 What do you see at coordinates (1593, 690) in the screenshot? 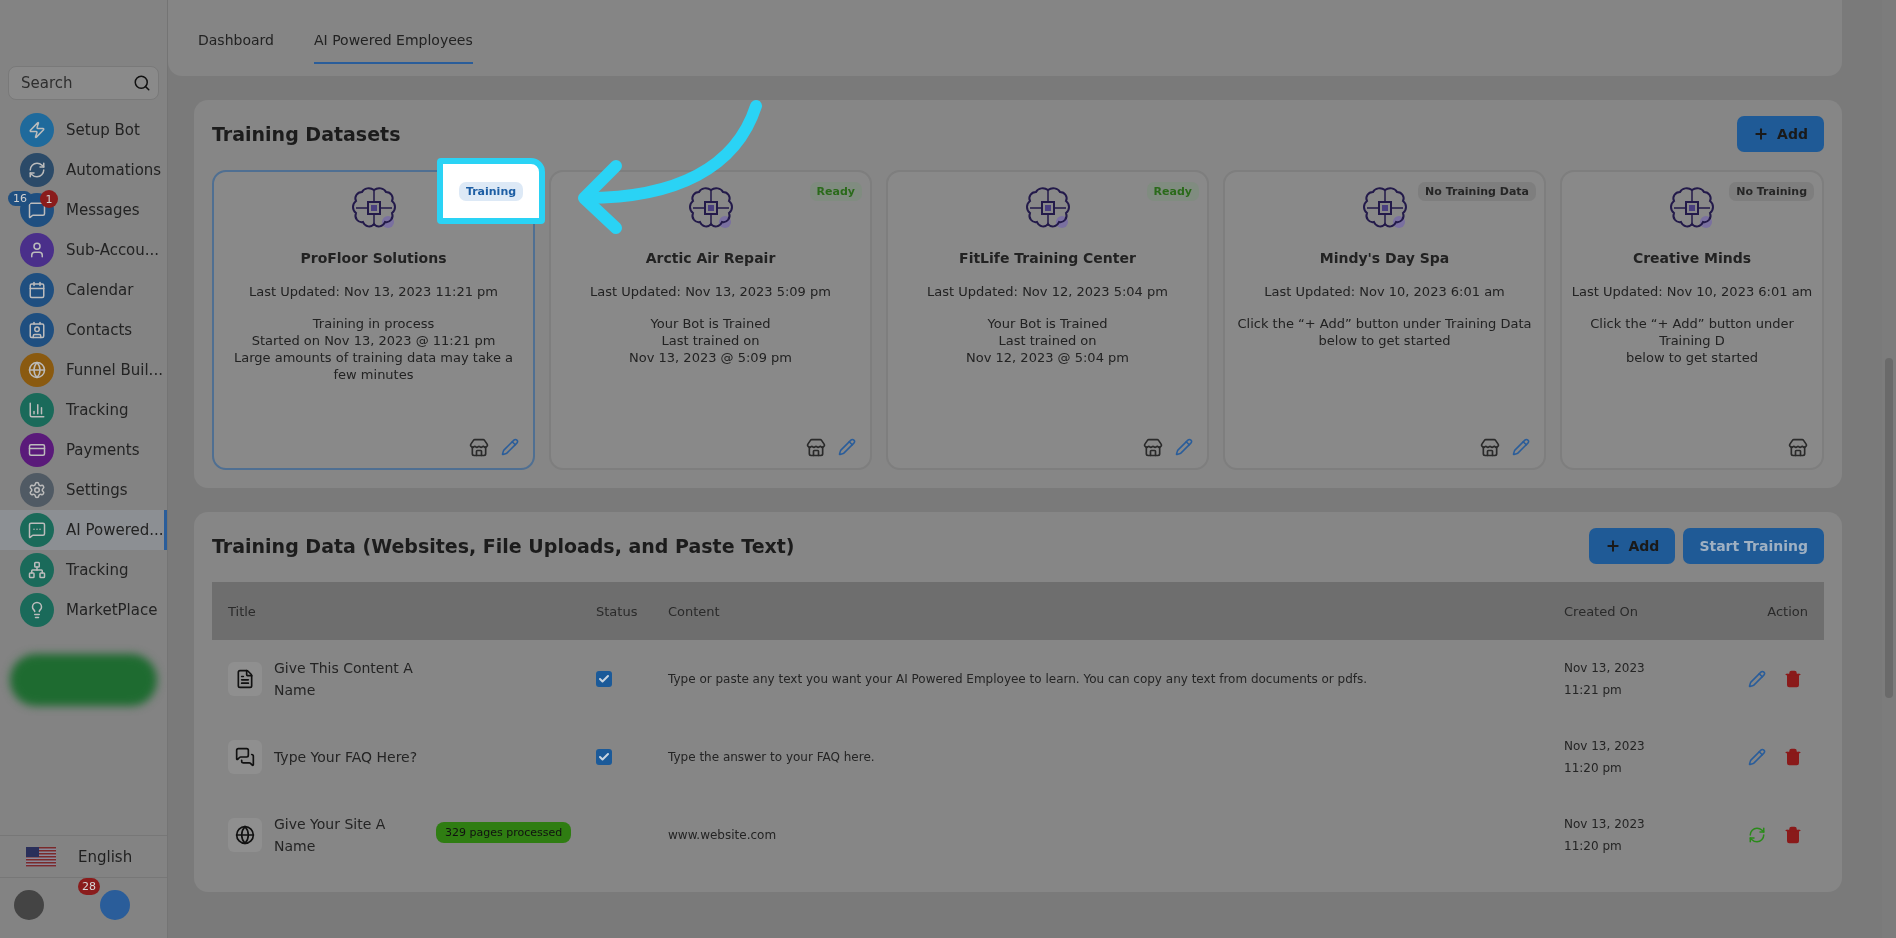
I see `created-time: 11:21 pm` at bounding box center [1593, 690].